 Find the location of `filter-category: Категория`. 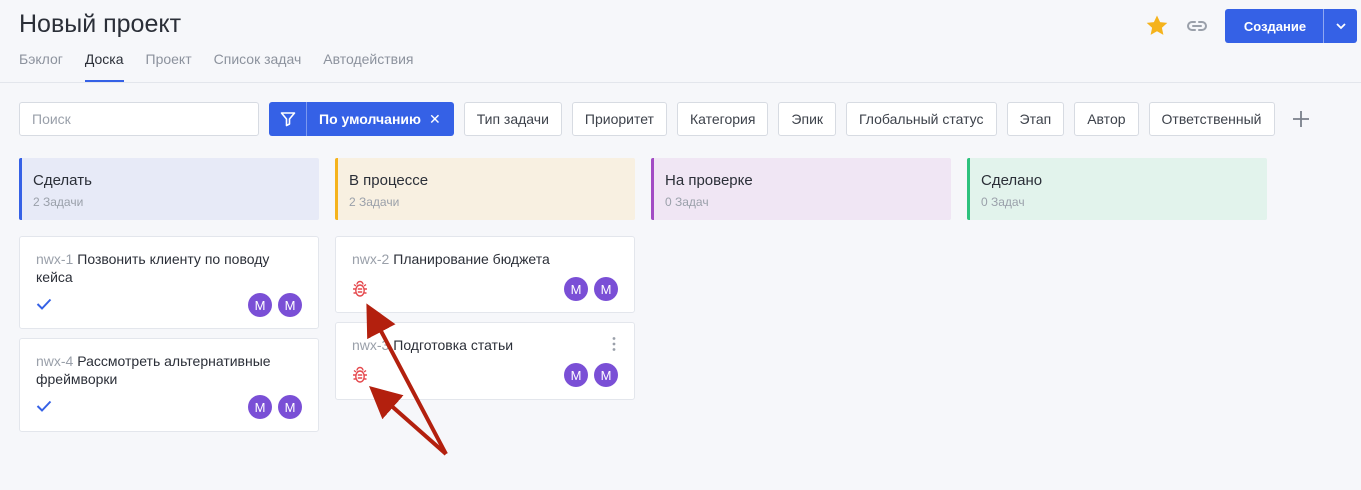

filter-category: Категория is located at coordinates (722, 119).